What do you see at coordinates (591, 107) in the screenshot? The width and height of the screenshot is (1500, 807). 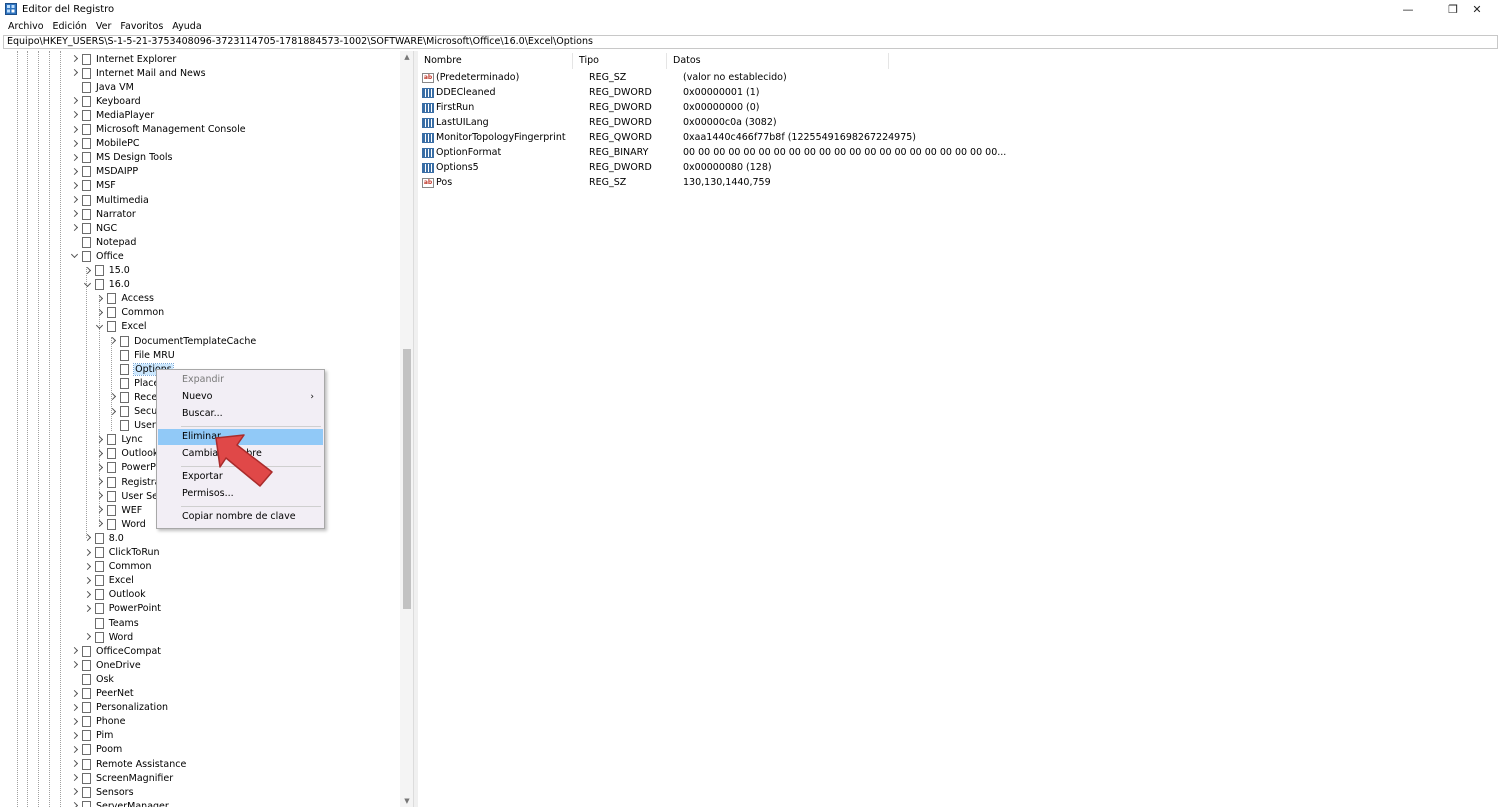 I see `value-row: FirstRun REG_DWORD 0x00000000 (0)` at bounding box center [591, 107].